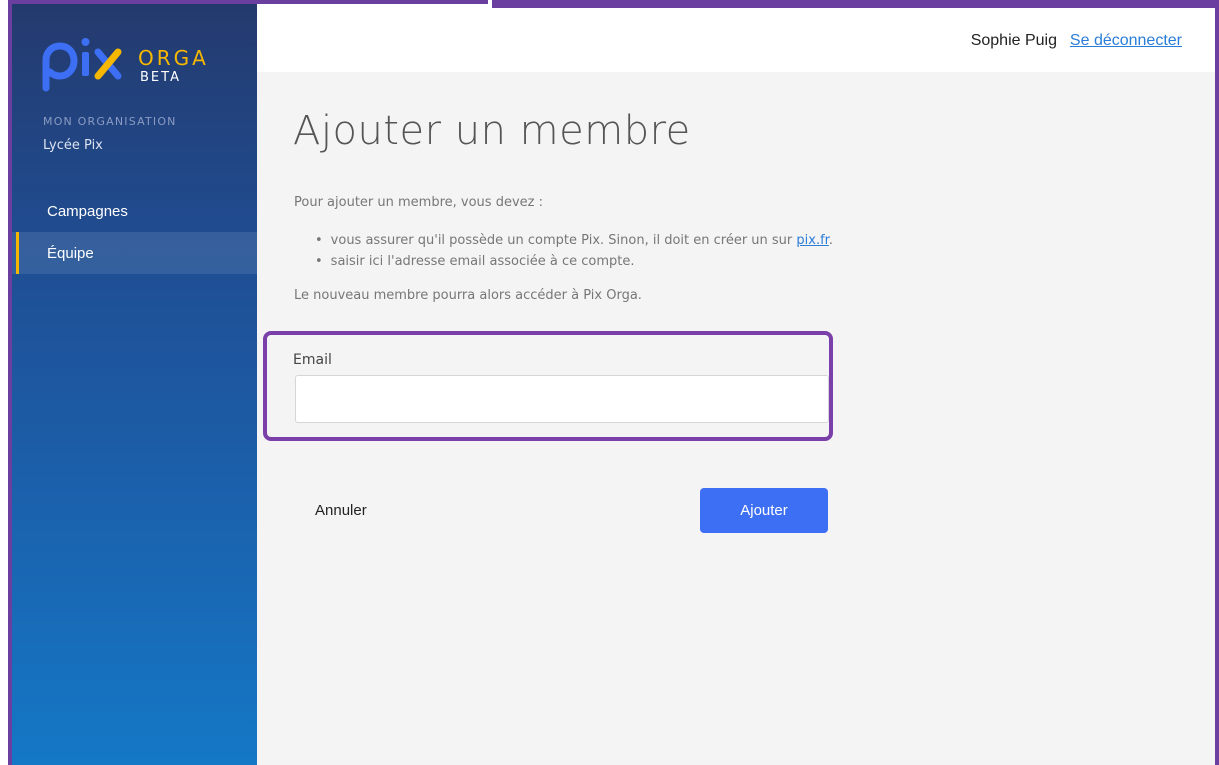 This screenshot has height=765, width=1219. Describe the element at coordinates (341, 510) in the screenshot. I see `cancel-button: Annuler` at that location.